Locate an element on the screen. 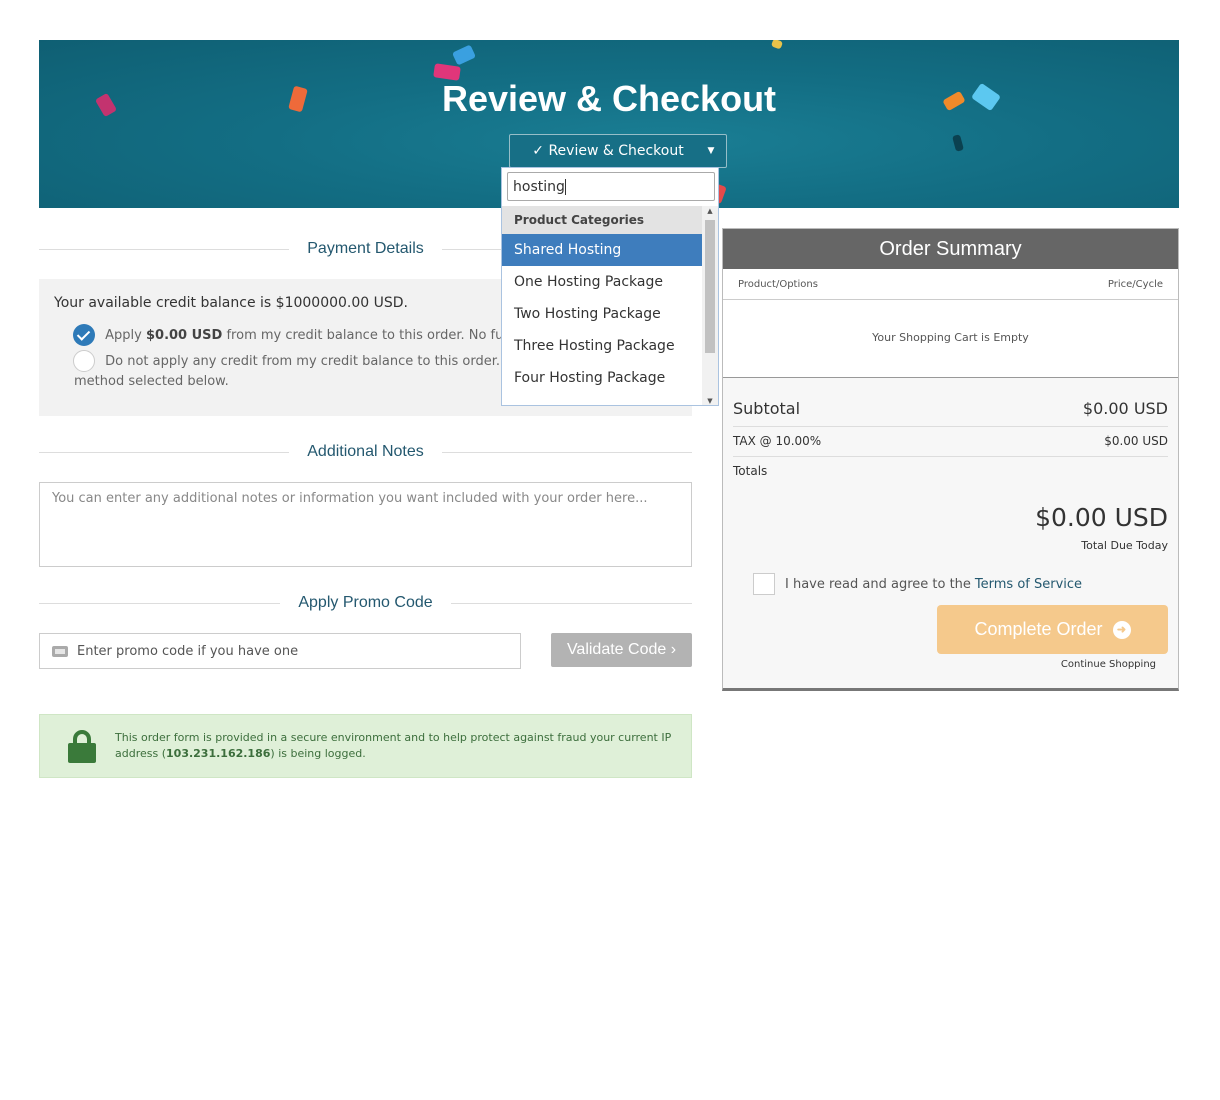 This screenshot has width=1220, height=1100. order-summary-title: Order Summary is located at coordinates (950, 249).